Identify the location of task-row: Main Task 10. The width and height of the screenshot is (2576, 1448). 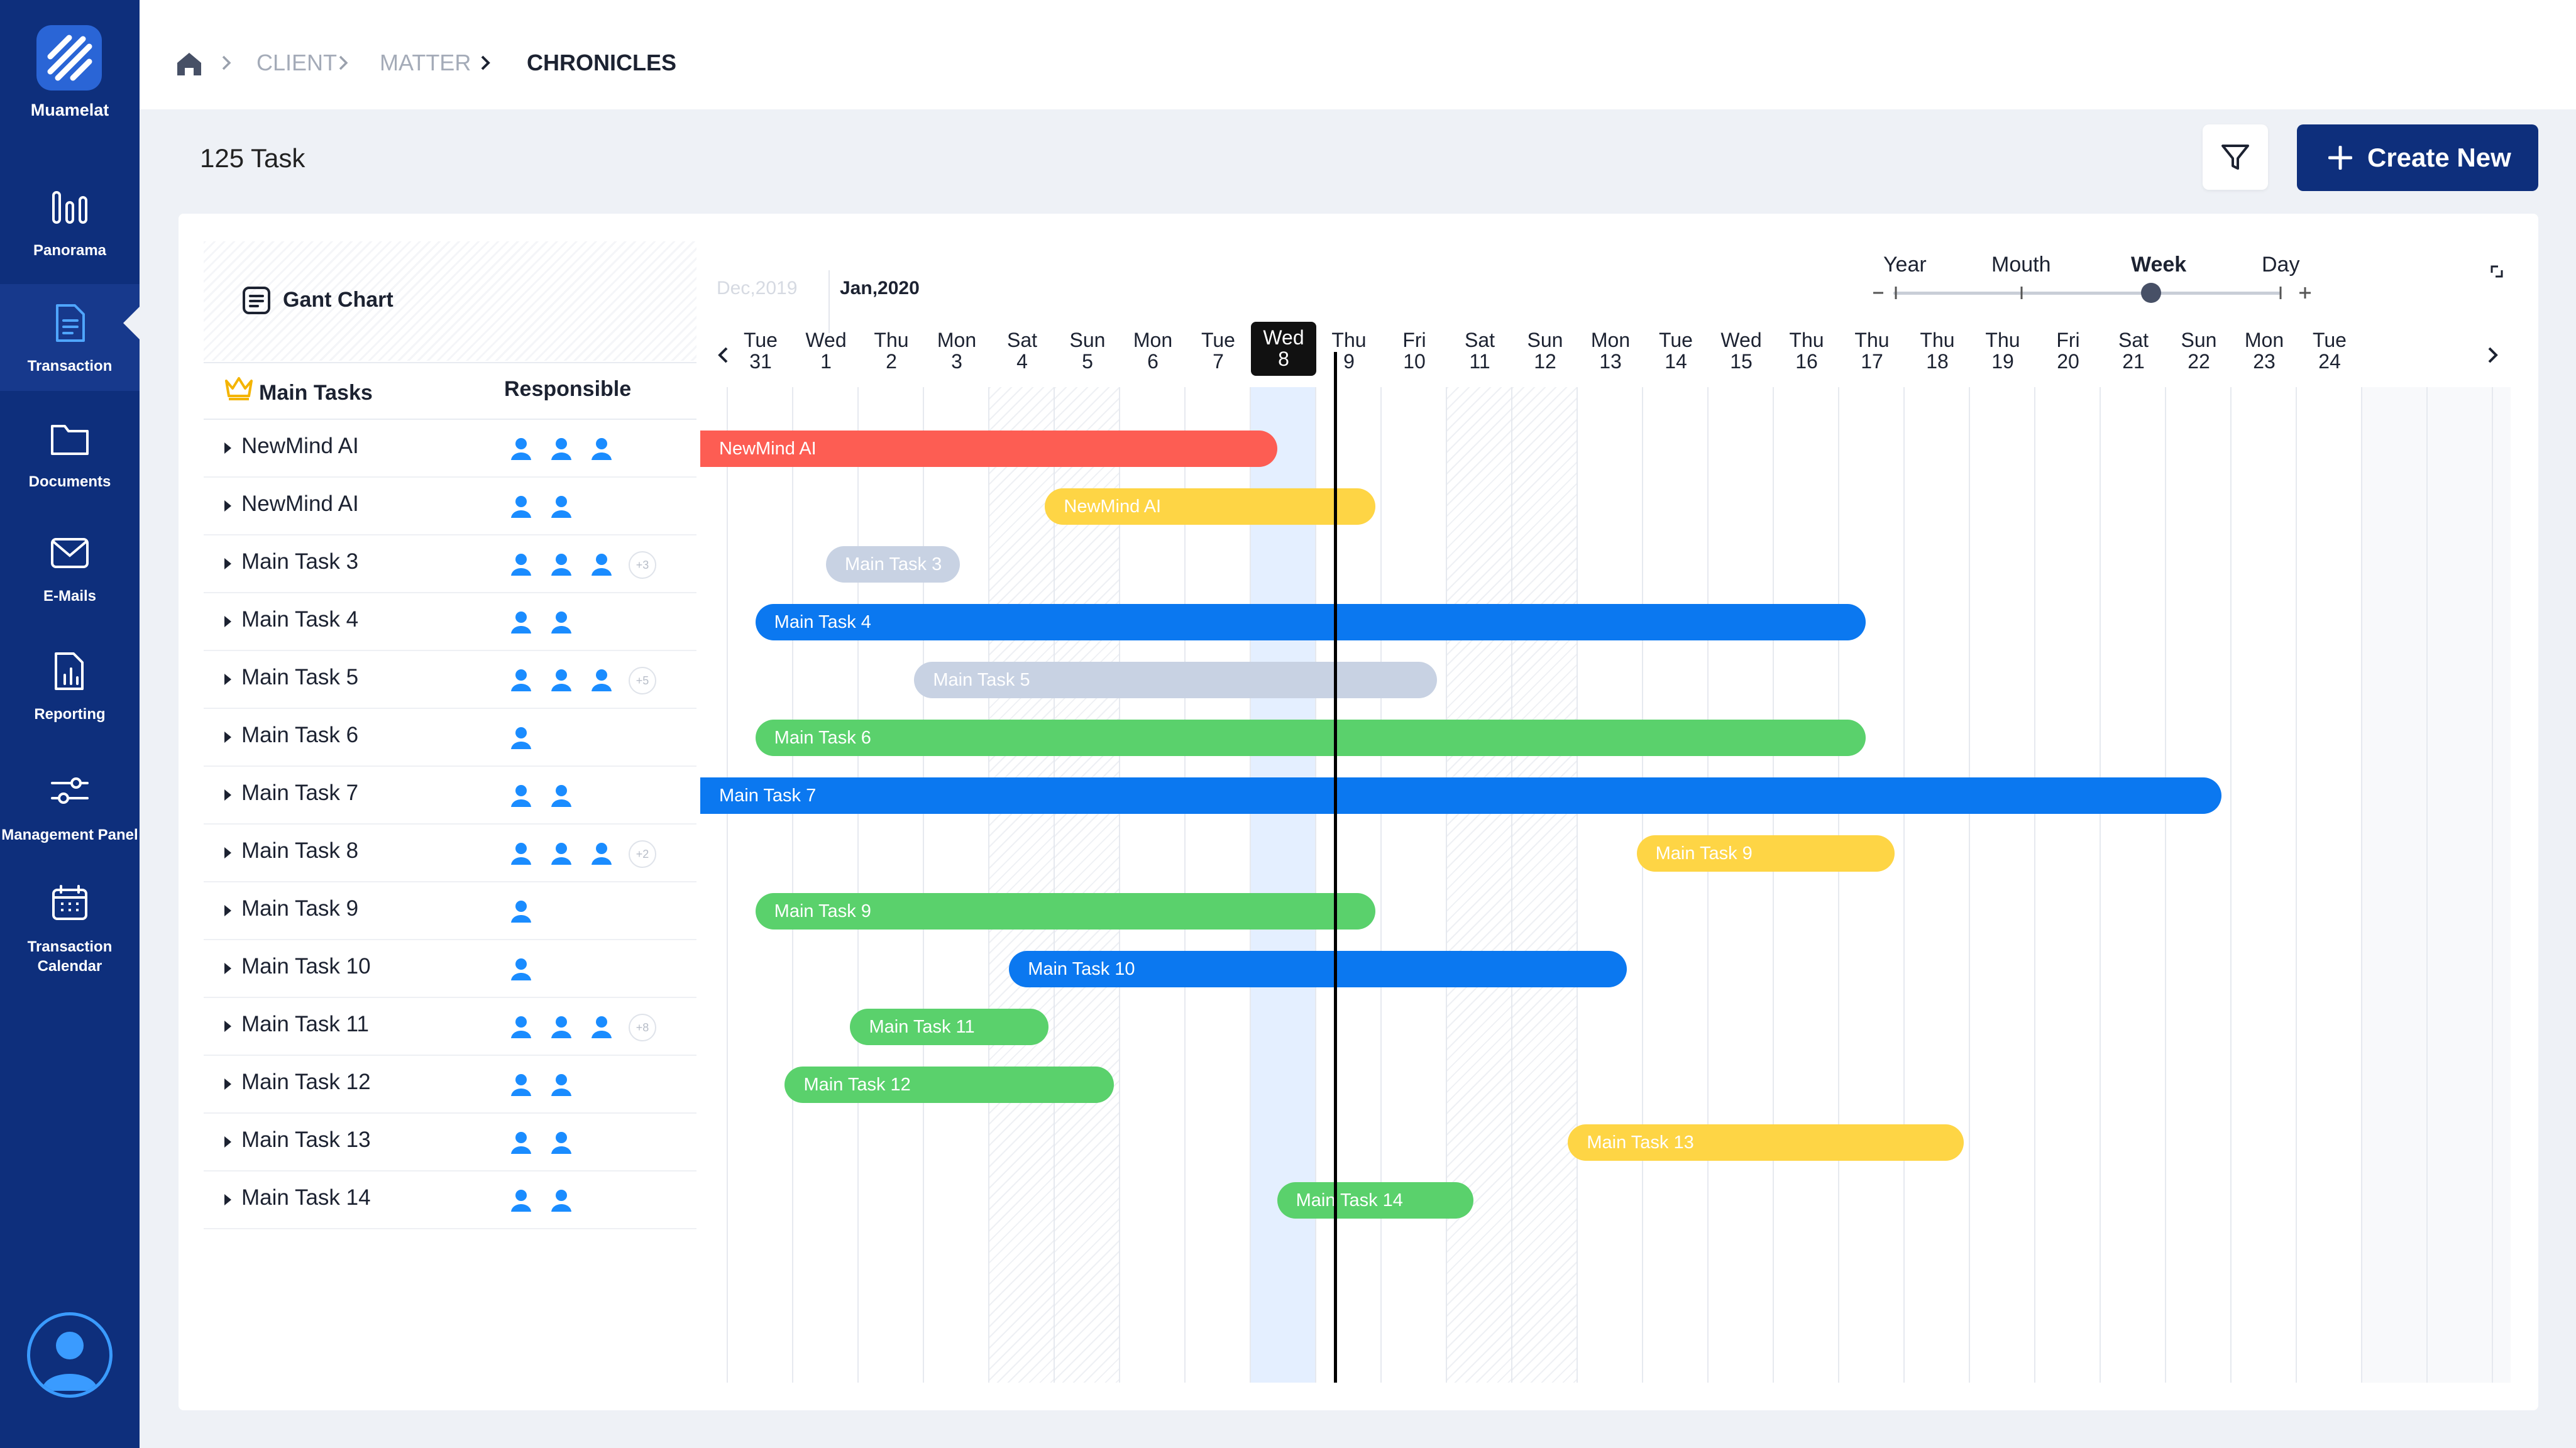
(450, 969).